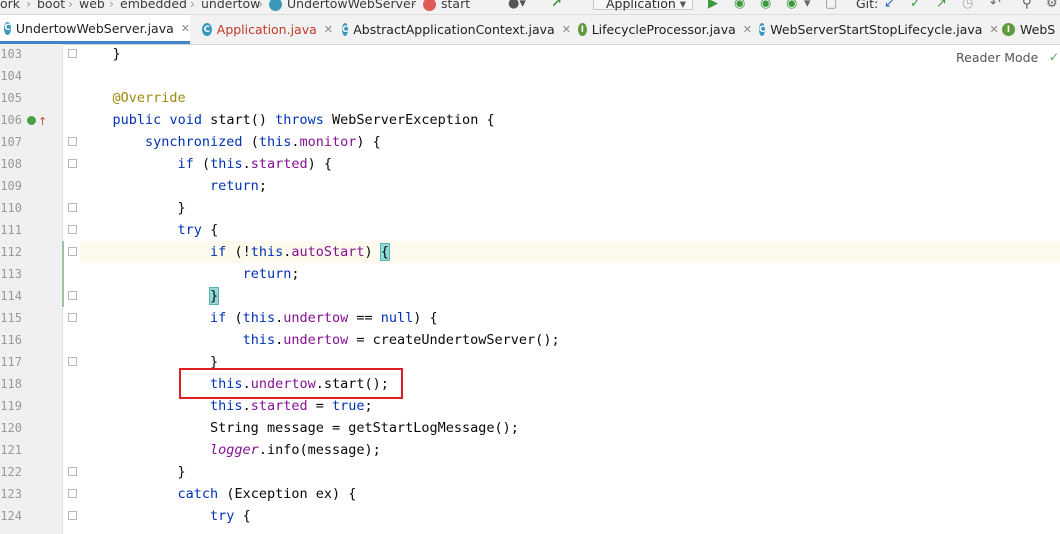 Image resolution: width=1060 pixels, height=534 pixels. I want to click on tab-label: LifecycleProcessor.java, so click(663, 29).